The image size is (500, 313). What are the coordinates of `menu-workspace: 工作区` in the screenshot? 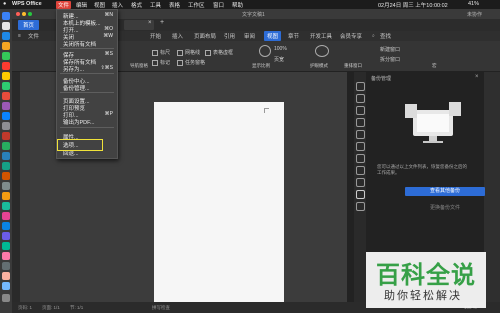 It's located at (196, 5).